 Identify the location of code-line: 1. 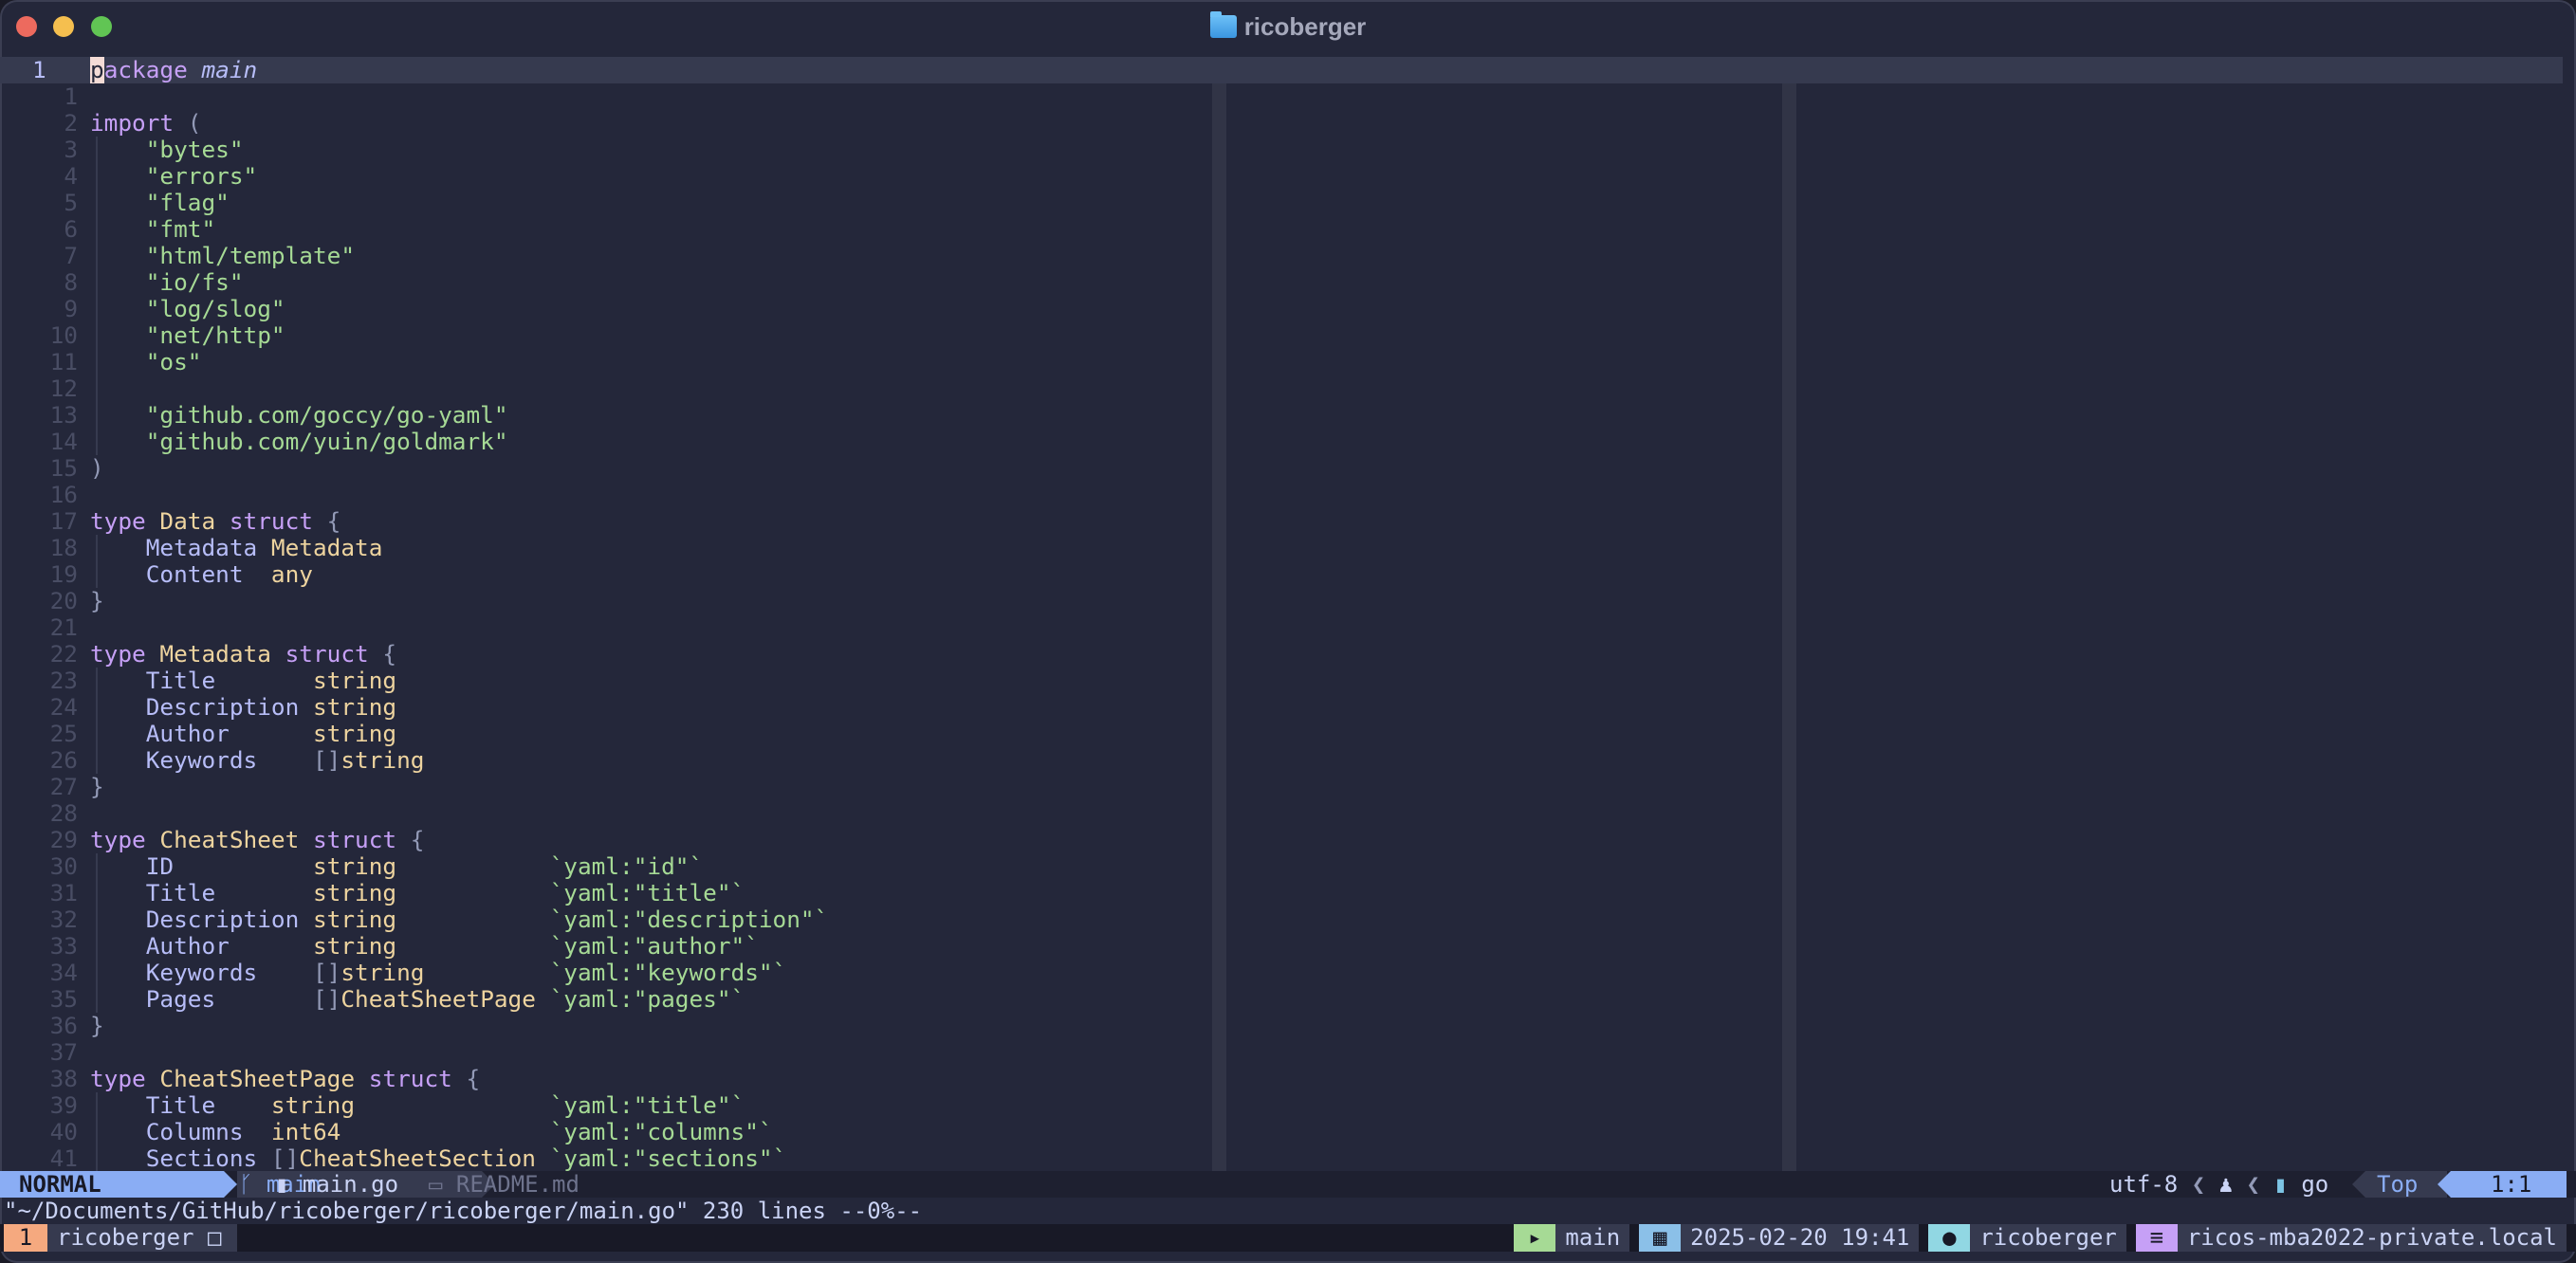
(1281, 96).